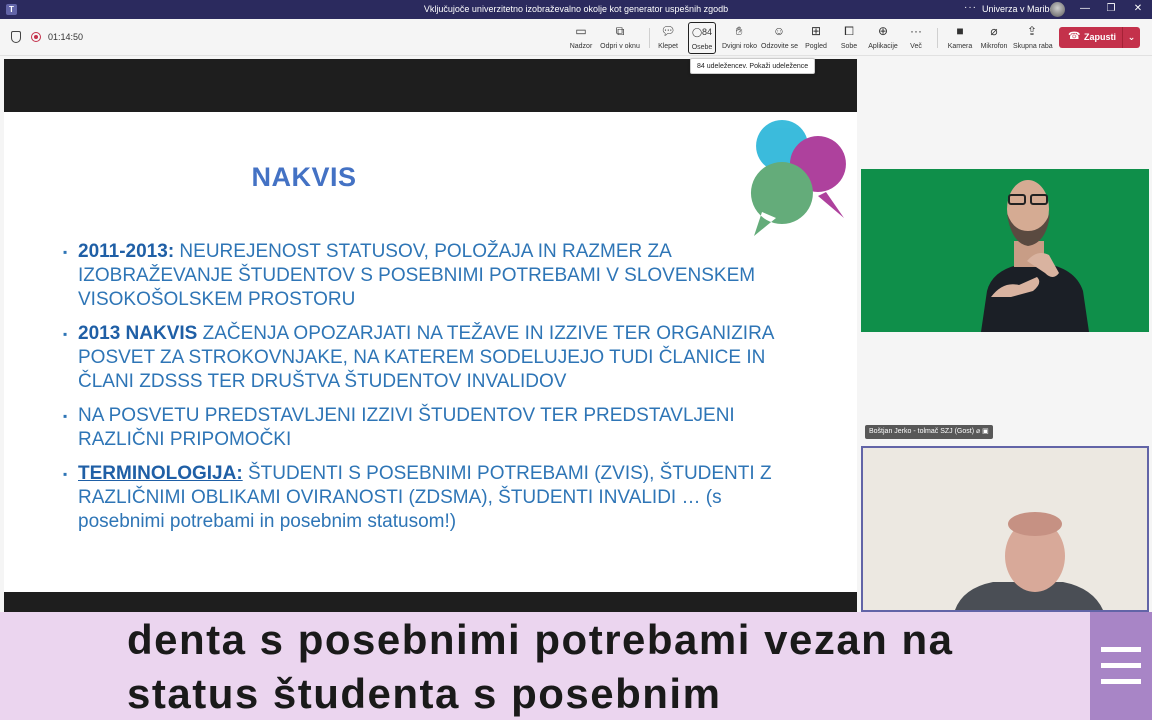 This screenshot has width=1152, height=720. I want to click on toolbar-button-camera: ■ Kamera, so click(960, 38).